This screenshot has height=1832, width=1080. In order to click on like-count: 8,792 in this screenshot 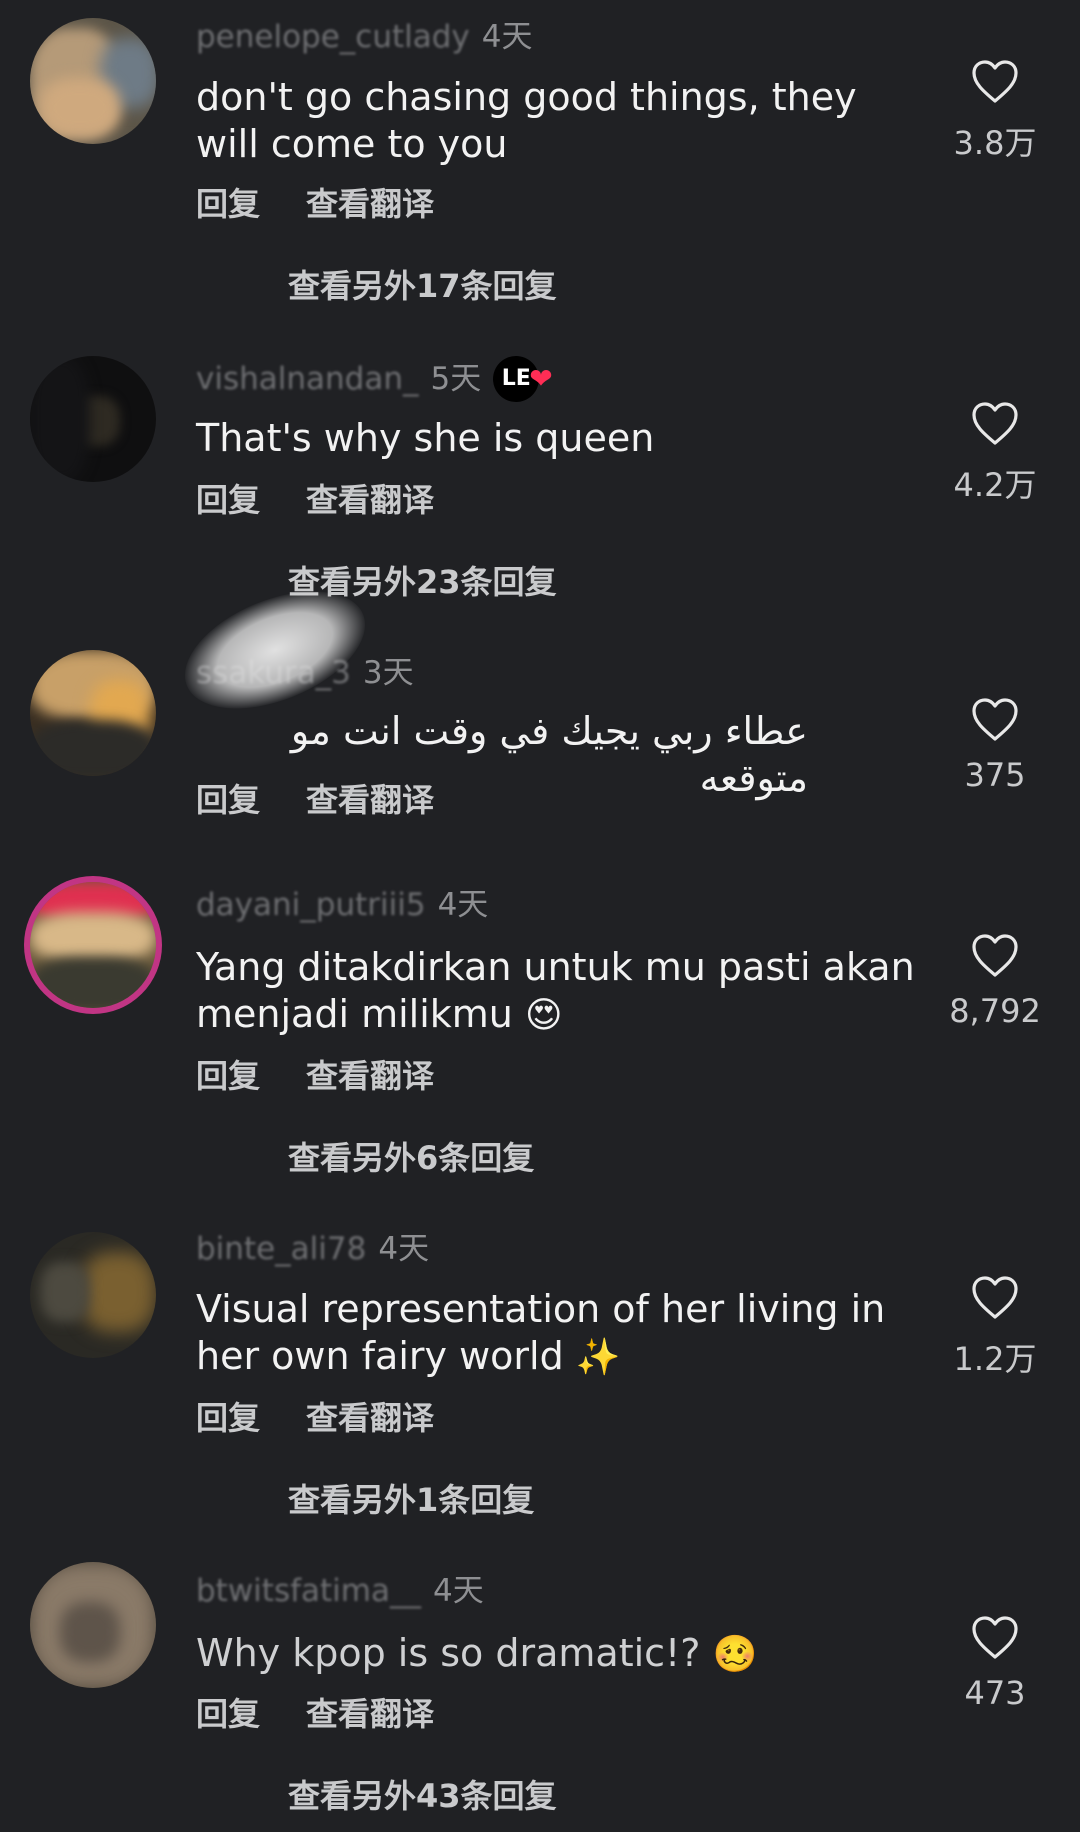, I will do `click(995, 1011)`.